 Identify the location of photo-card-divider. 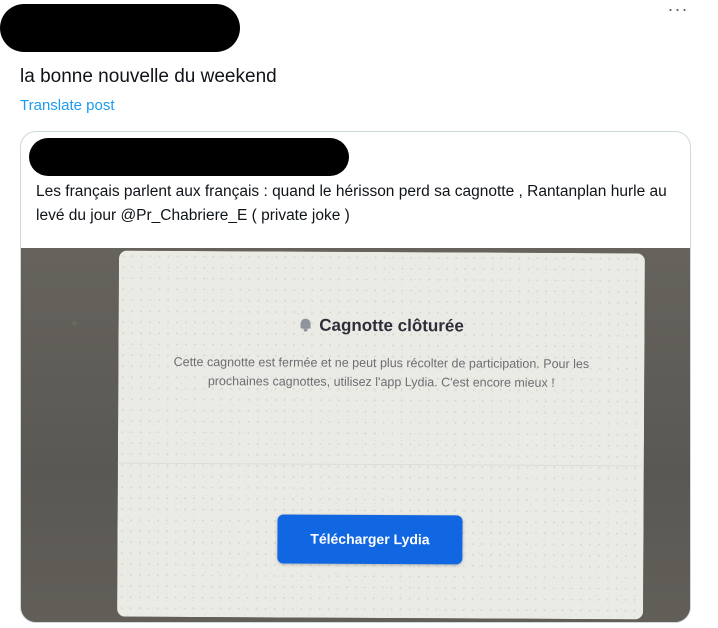
(380, 464).